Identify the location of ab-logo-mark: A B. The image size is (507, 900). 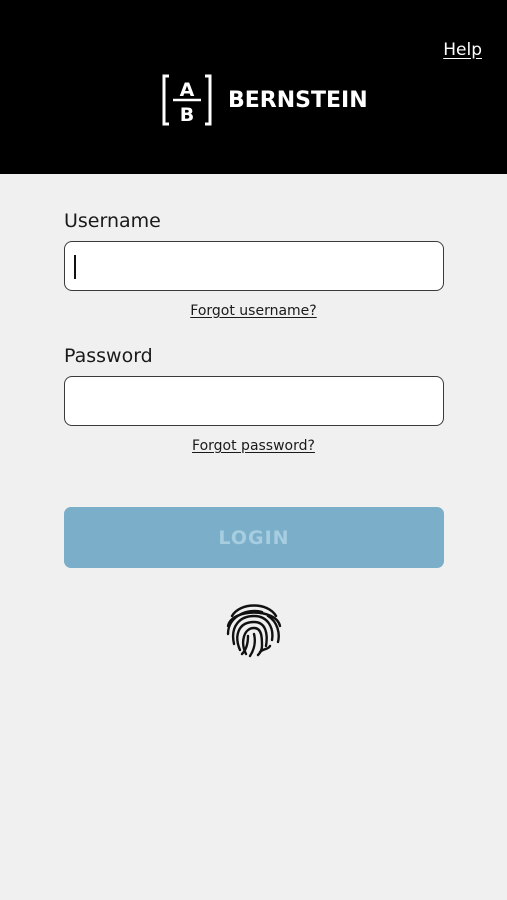
(187, 100).